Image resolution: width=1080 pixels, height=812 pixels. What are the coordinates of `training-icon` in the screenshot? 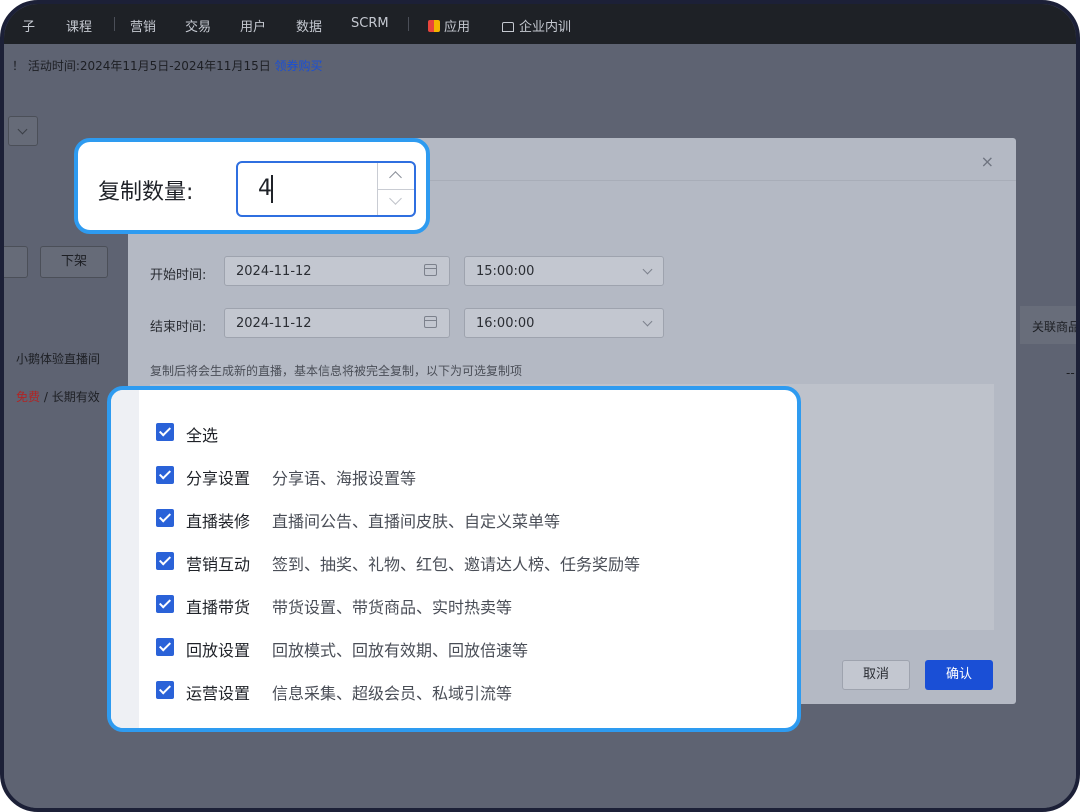 It's located at (508, 27).